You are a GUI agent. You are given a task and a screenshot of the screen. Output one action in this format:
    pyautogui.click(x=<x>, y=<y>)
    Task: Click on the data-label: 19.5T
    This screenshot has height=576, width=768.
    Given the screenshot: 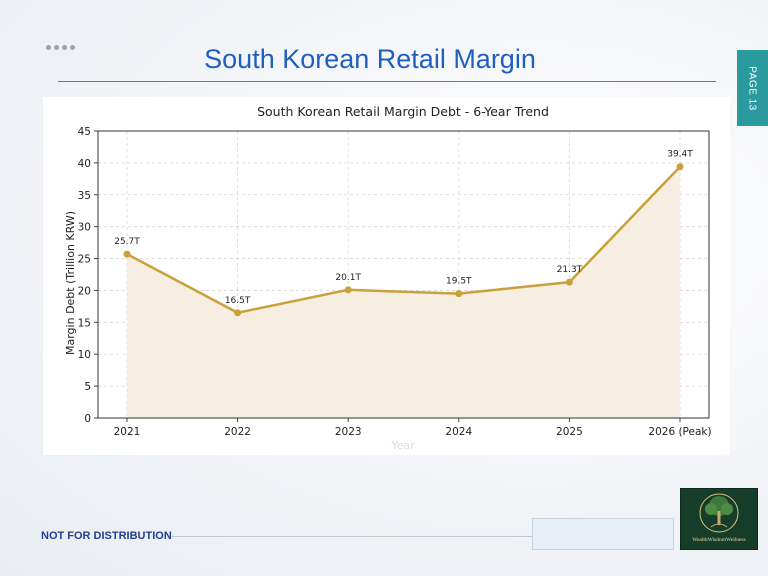 What is the action you would take?
    pyautogui.click(x=459, y=282)
    